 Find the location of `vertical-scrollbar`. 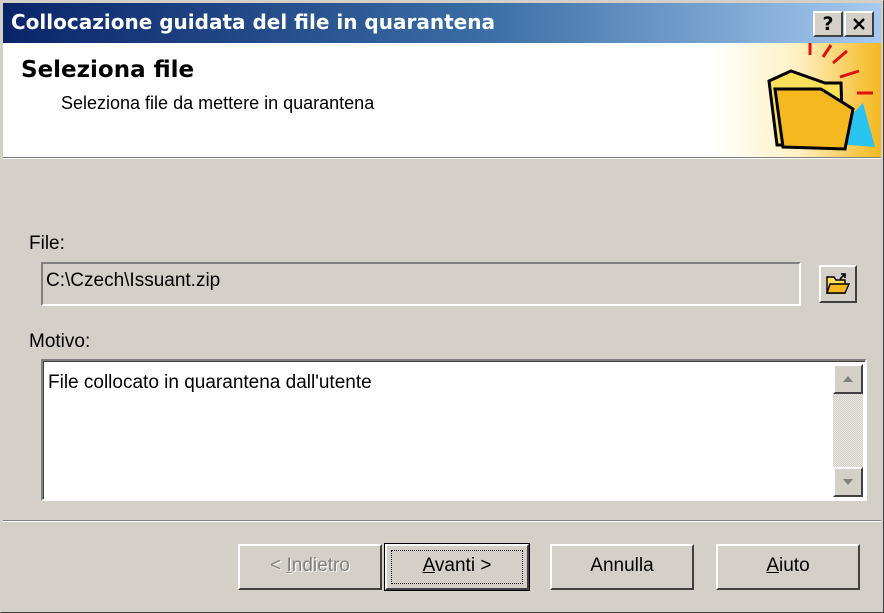

vertical-scrollbar is located at coordinates (848, 430).